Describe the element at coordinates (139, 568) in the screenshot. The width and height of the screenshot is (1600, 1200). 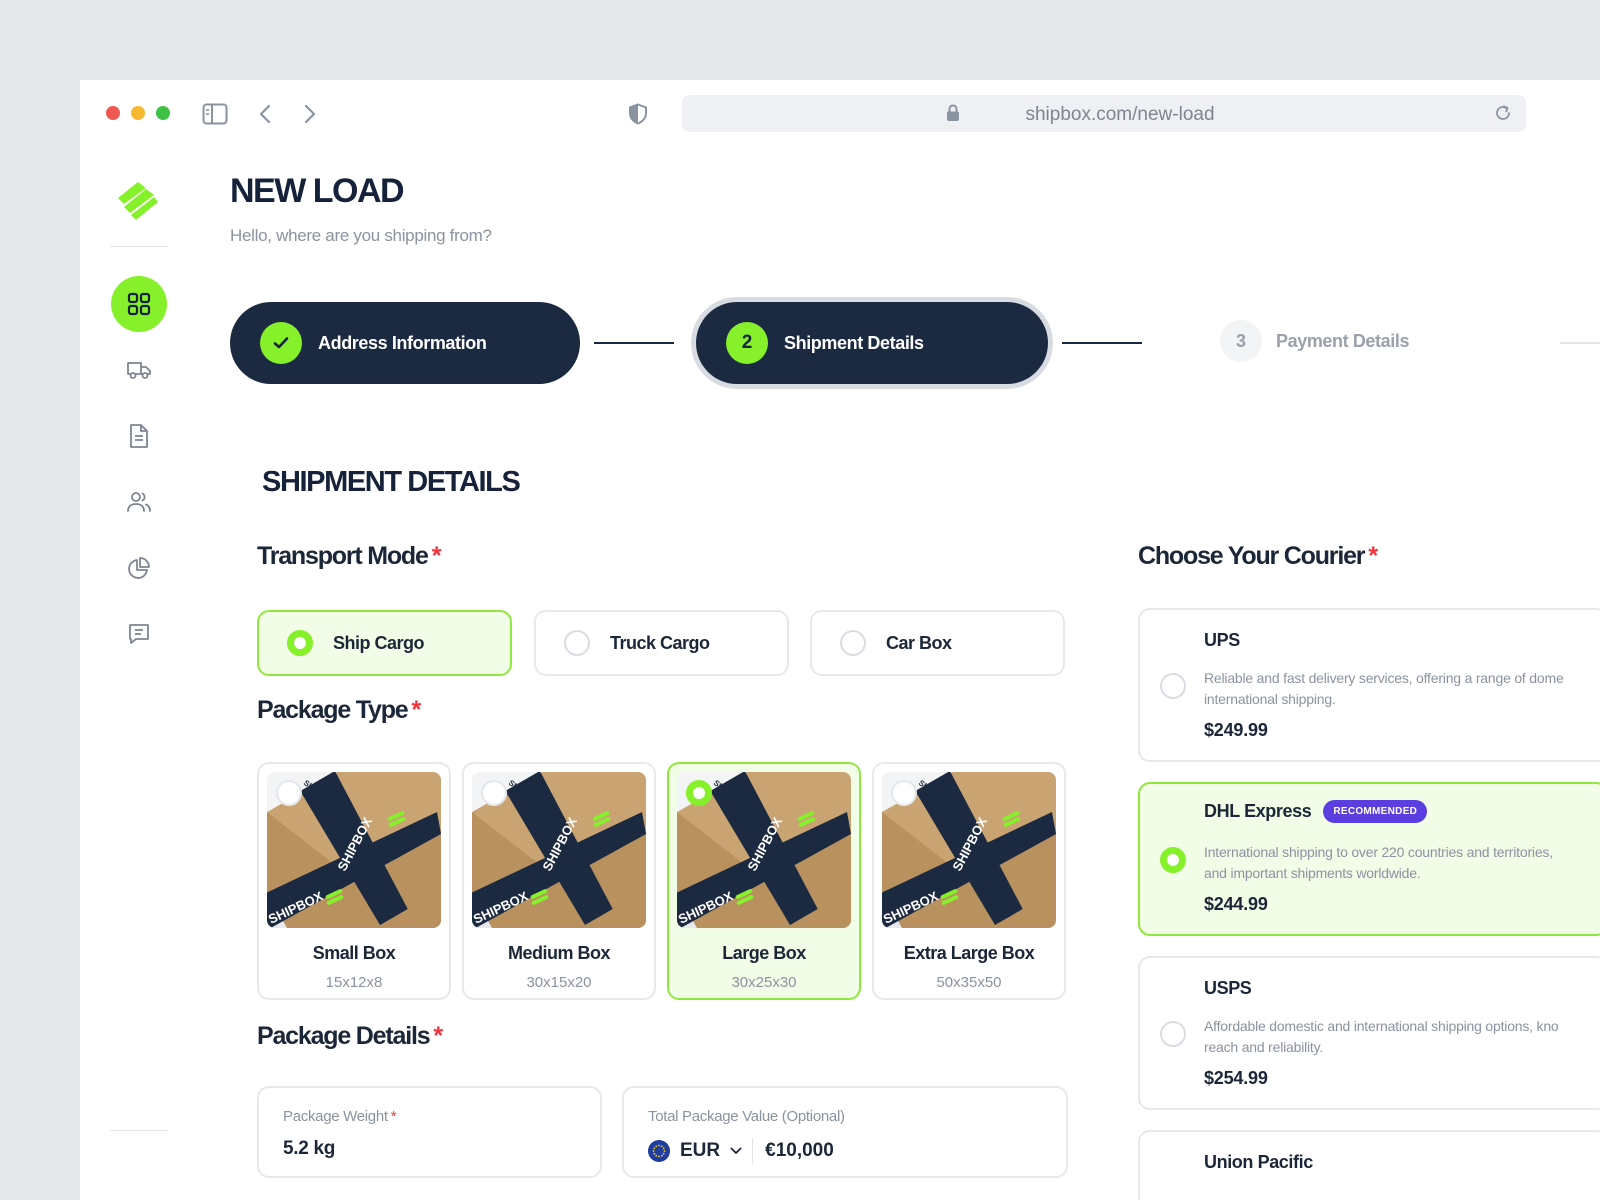
I see `nav-reports` at that location.